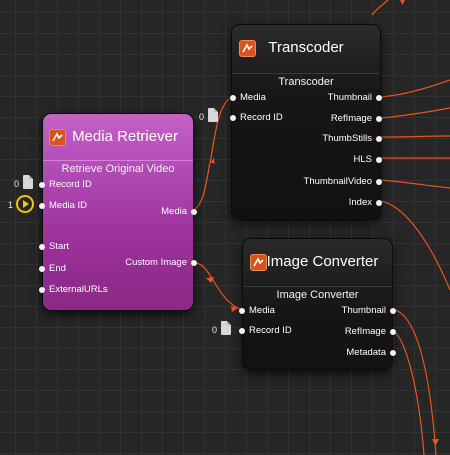  What do you see at coordinates (54, 247) in the screenshot?
I see `input-port-start: Start` at bounding box center [54, 247].